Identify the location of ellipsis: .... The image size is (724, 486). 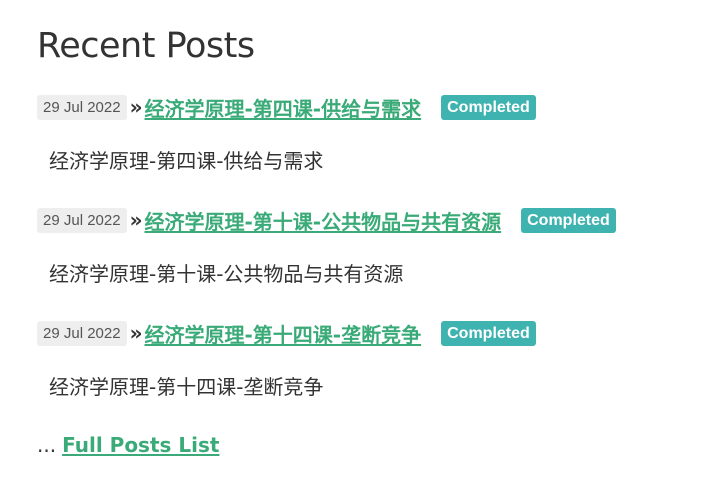
(47, 445).